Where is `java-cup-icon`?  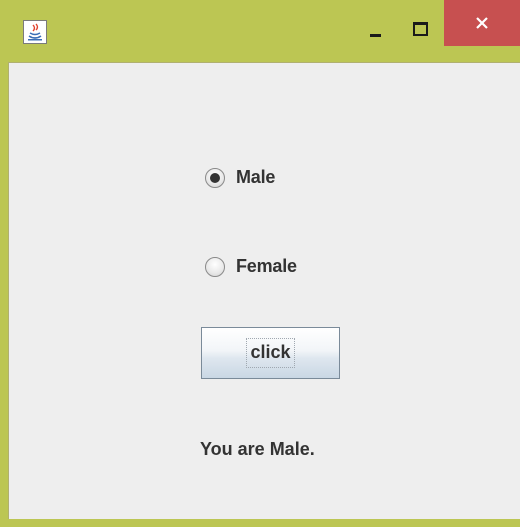 java-cup-icon is located at coordinates (35, 32).